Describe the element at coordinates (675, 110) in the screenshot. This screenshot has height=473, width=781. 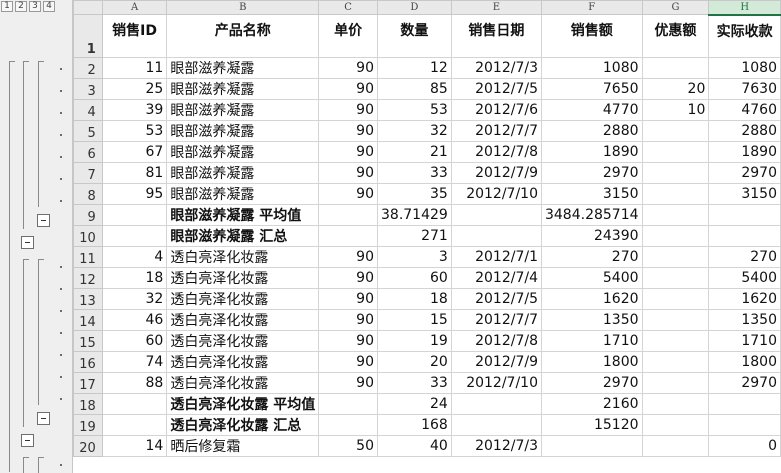
I see `cell-discount: 10` at that location.